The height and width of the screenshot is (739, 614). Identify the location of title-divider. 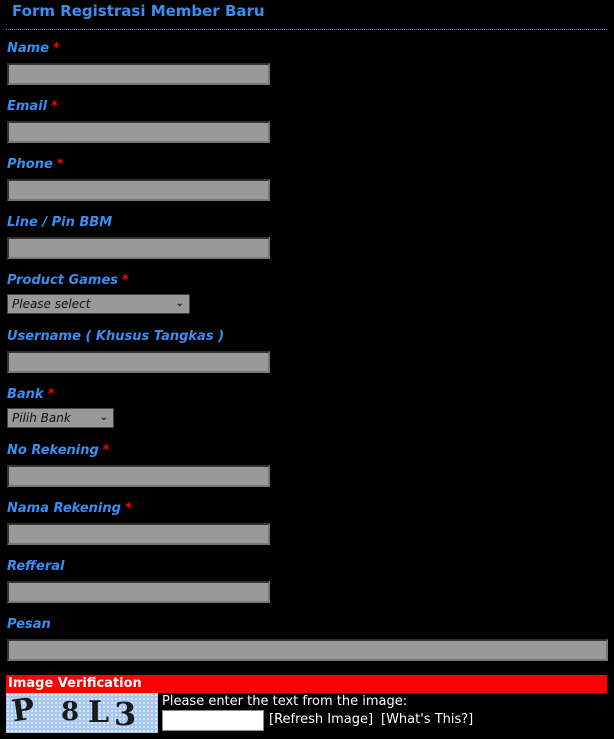
(306, 29).